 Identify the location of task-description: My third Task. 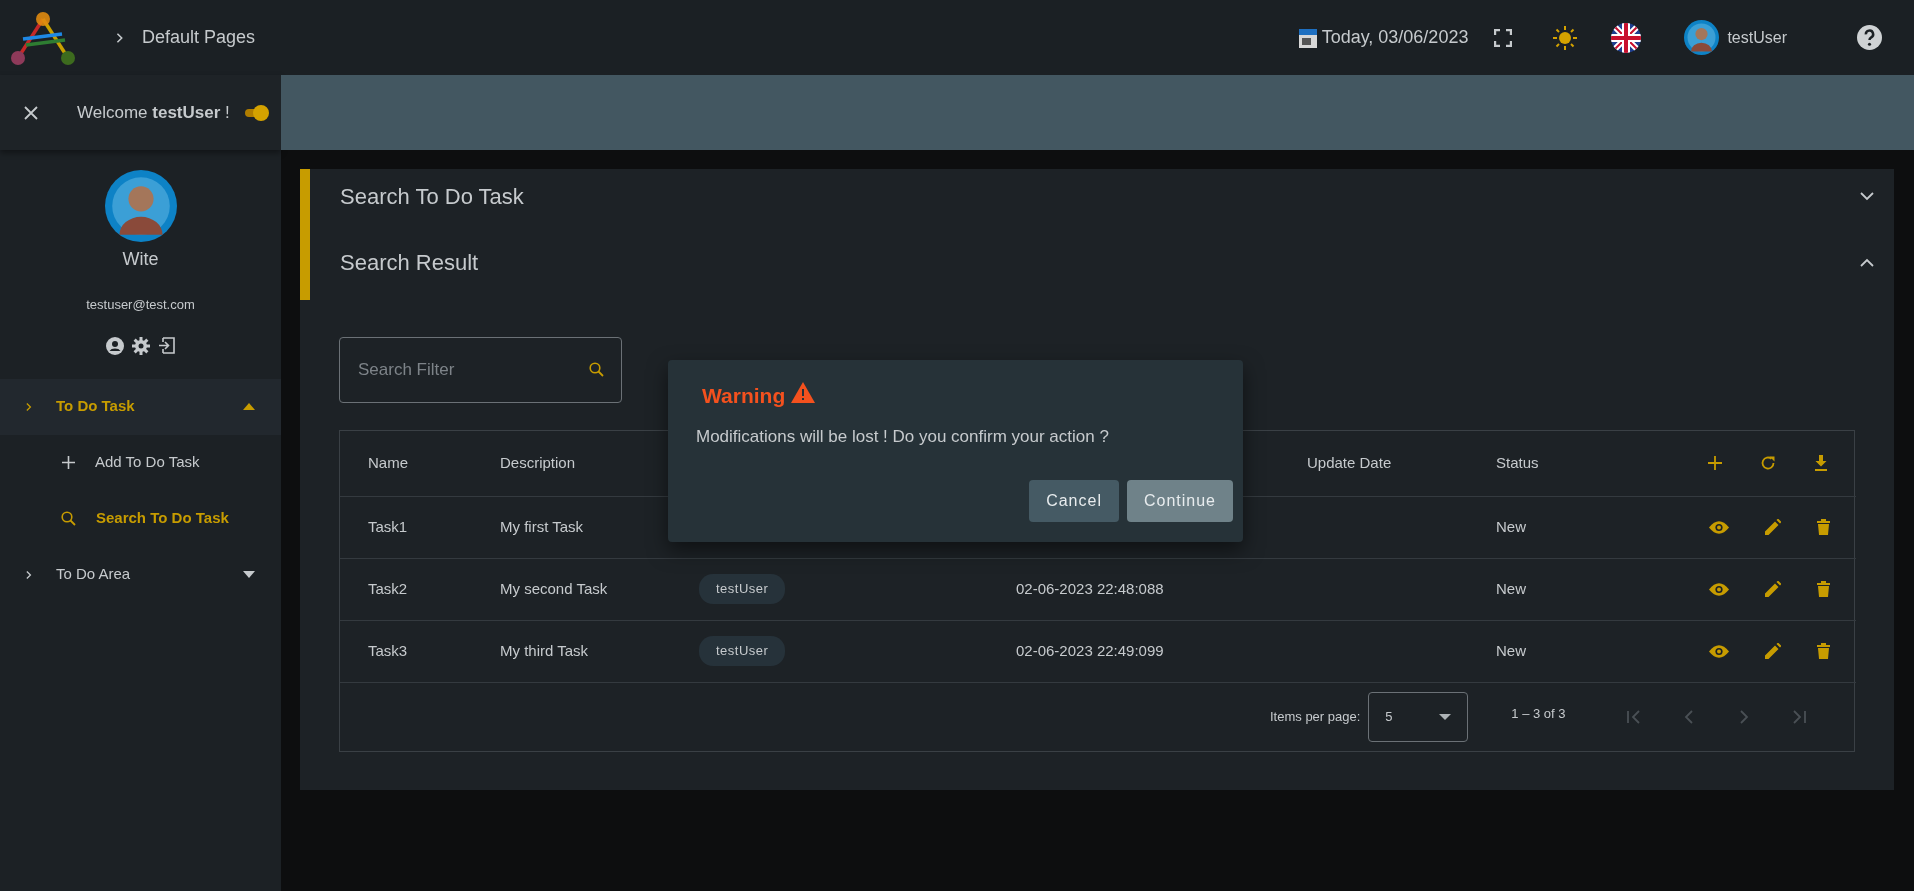
(544, 650).